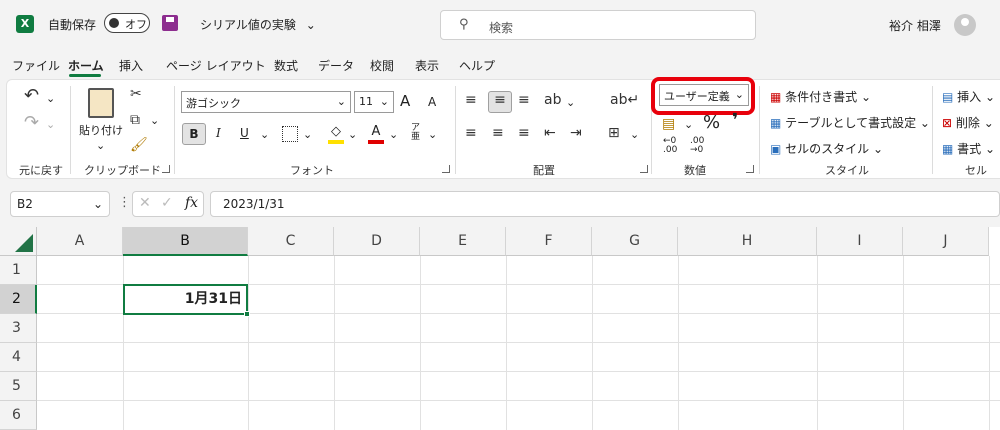 The image size is (1000, 430). What do you see at coordinates (432, 134) in the screenshot?
I see `phonetic-dropdown-icon: ⌄` at bounding box center [432, 134].